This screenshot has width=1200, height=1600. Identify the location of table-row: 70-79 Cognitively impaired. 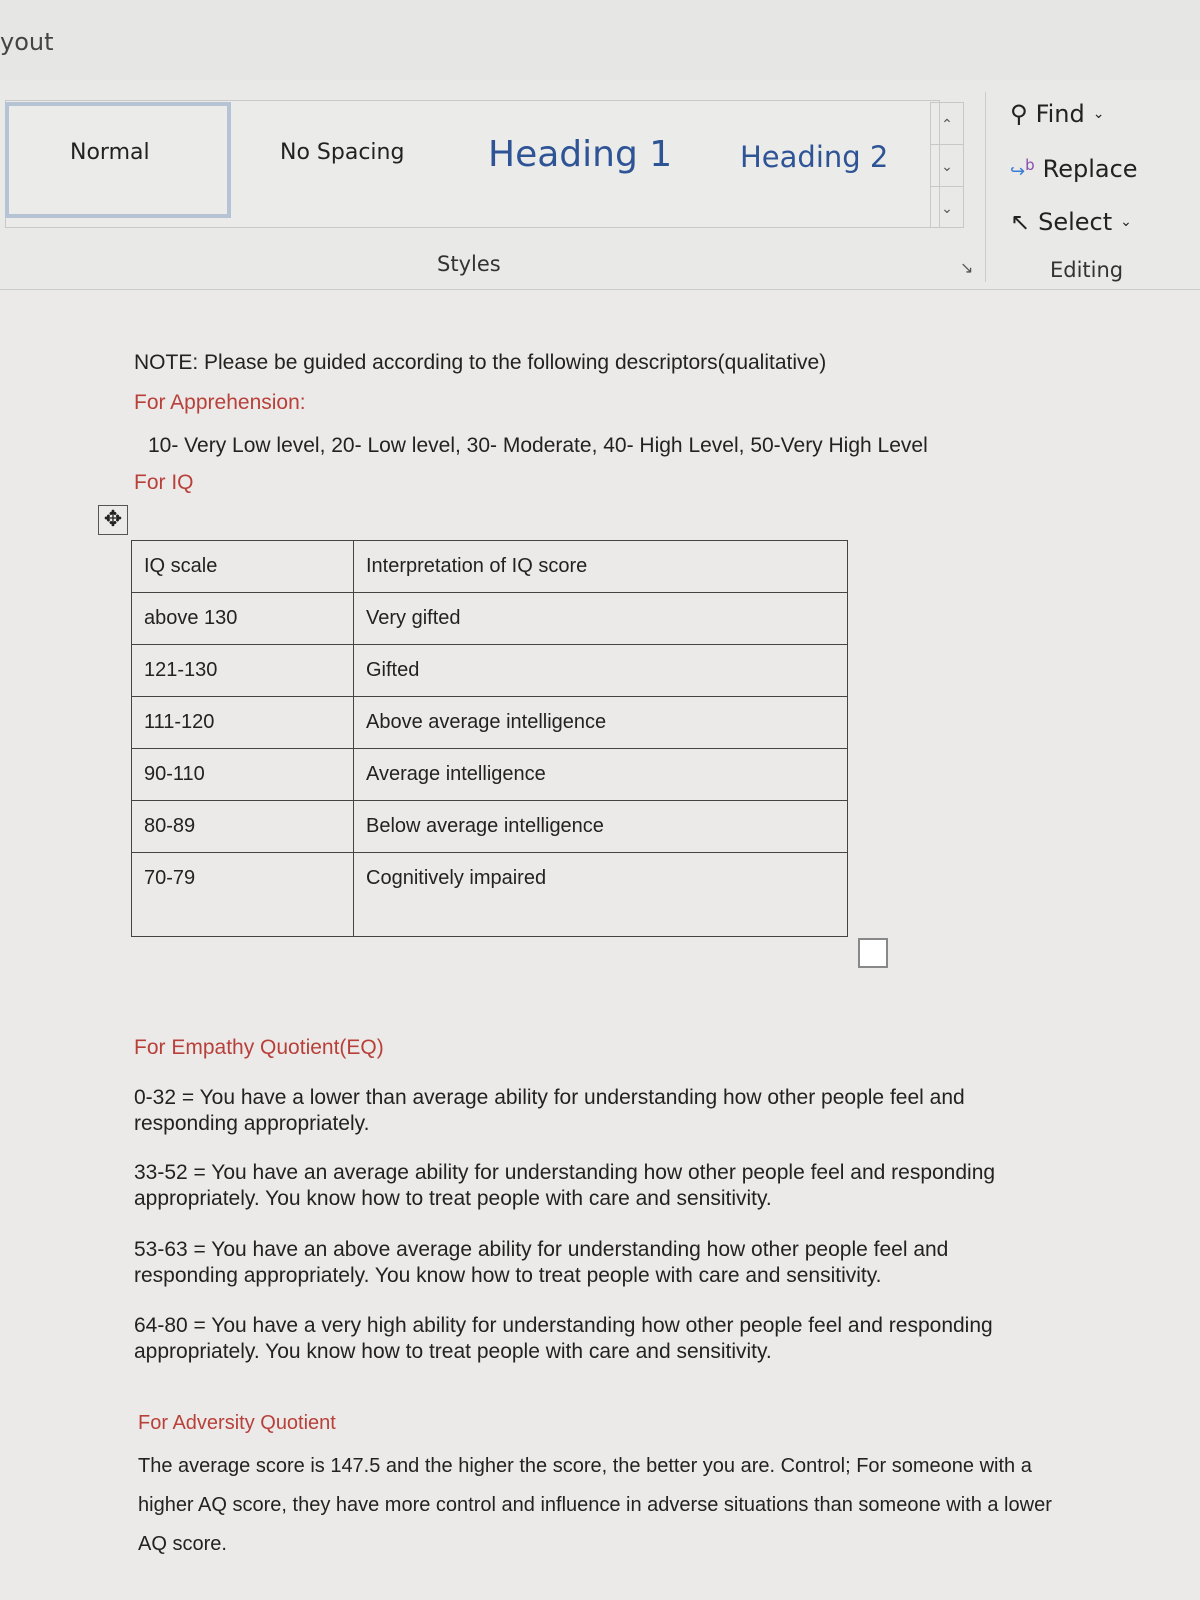
(489, 894).